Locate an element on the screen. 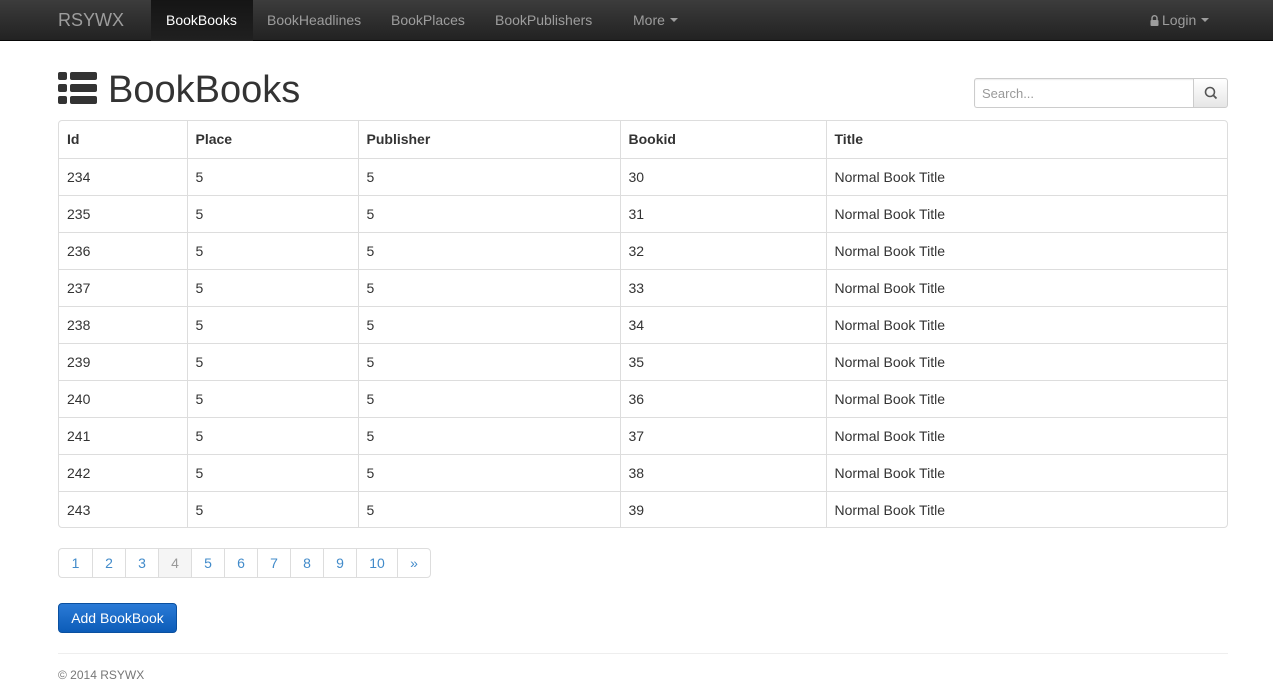  login-menu: Login is located at coordinates (1180, 20).